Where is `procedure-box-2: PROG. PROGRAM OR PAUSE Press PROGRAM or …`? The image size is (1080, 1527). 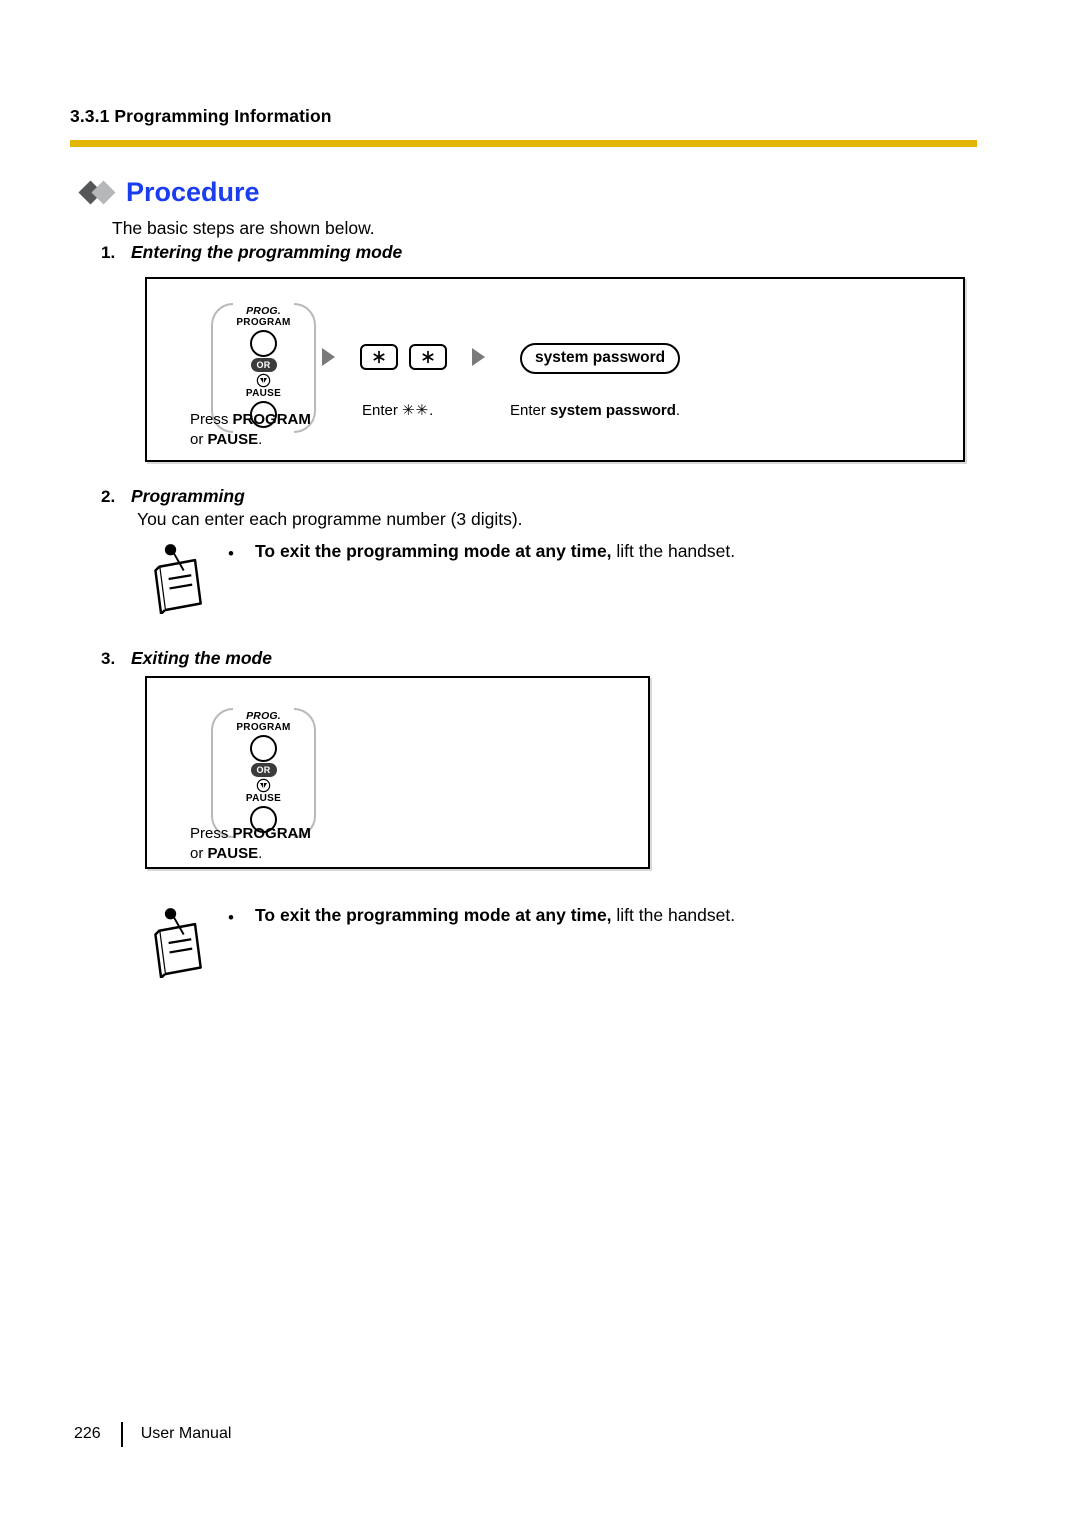
procedure-box-2: PROG. PROGRAM OR PAUSE Press PROGRAM or … is located at coordinates (397, 772).